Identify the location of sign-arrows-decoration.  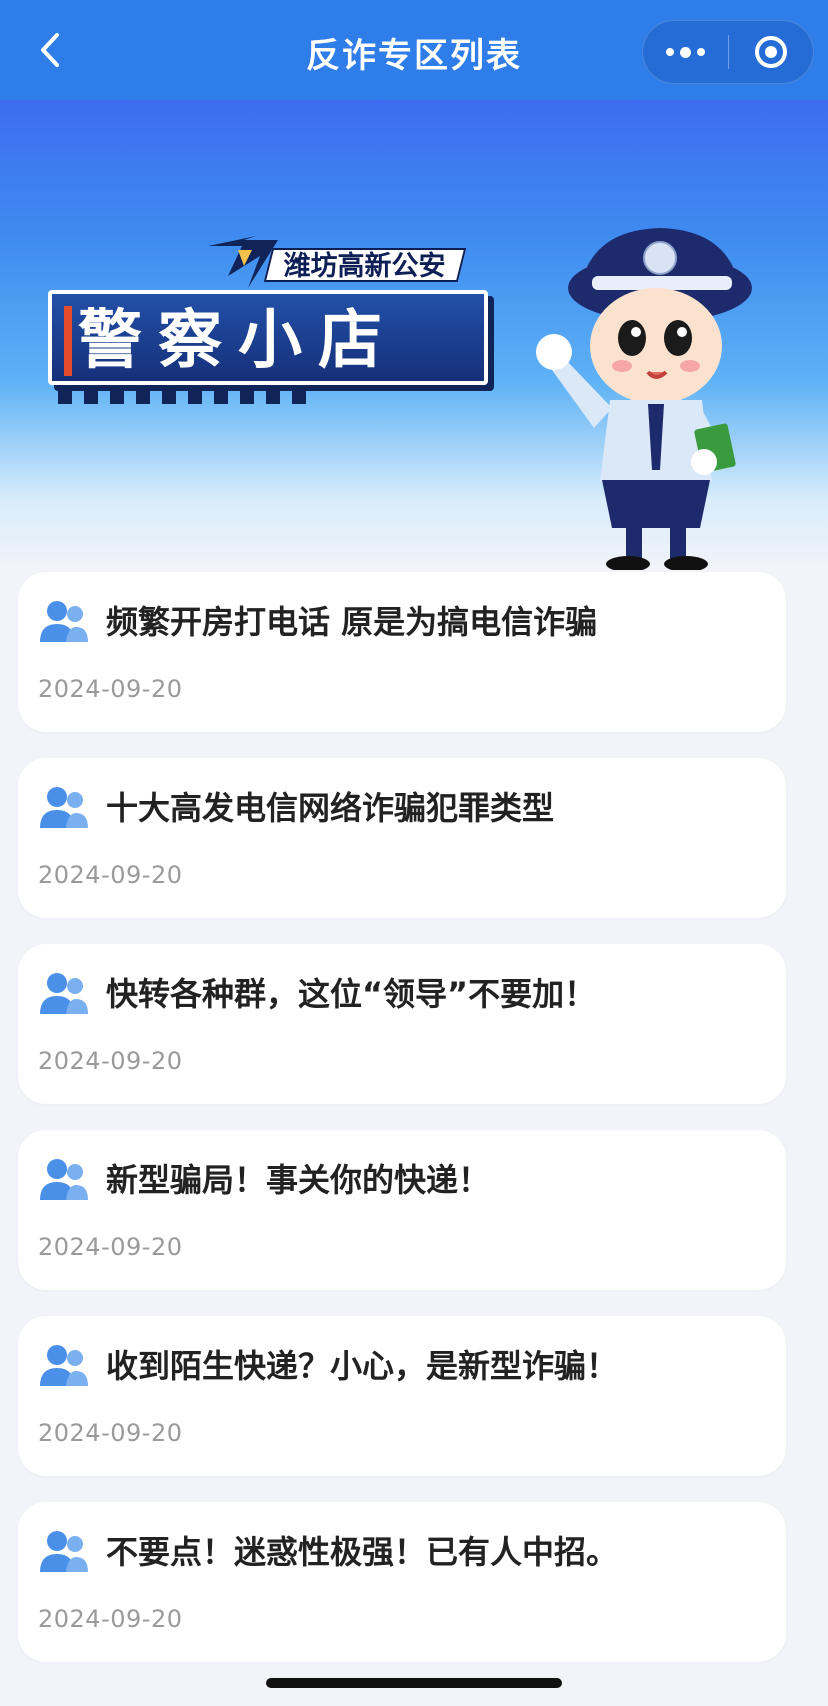
(183, 397).